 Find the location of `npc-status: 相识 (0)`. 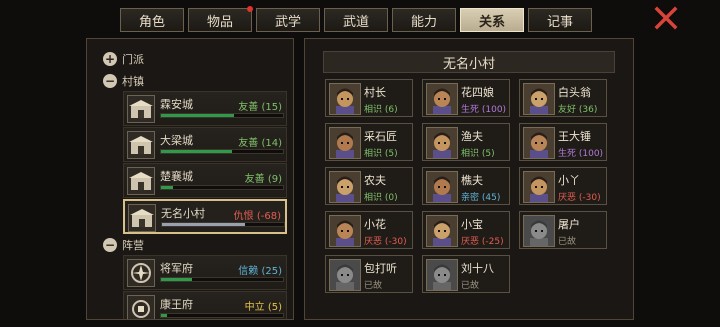

npc-status: 相识 (0) is located at coordinates (381, 198).